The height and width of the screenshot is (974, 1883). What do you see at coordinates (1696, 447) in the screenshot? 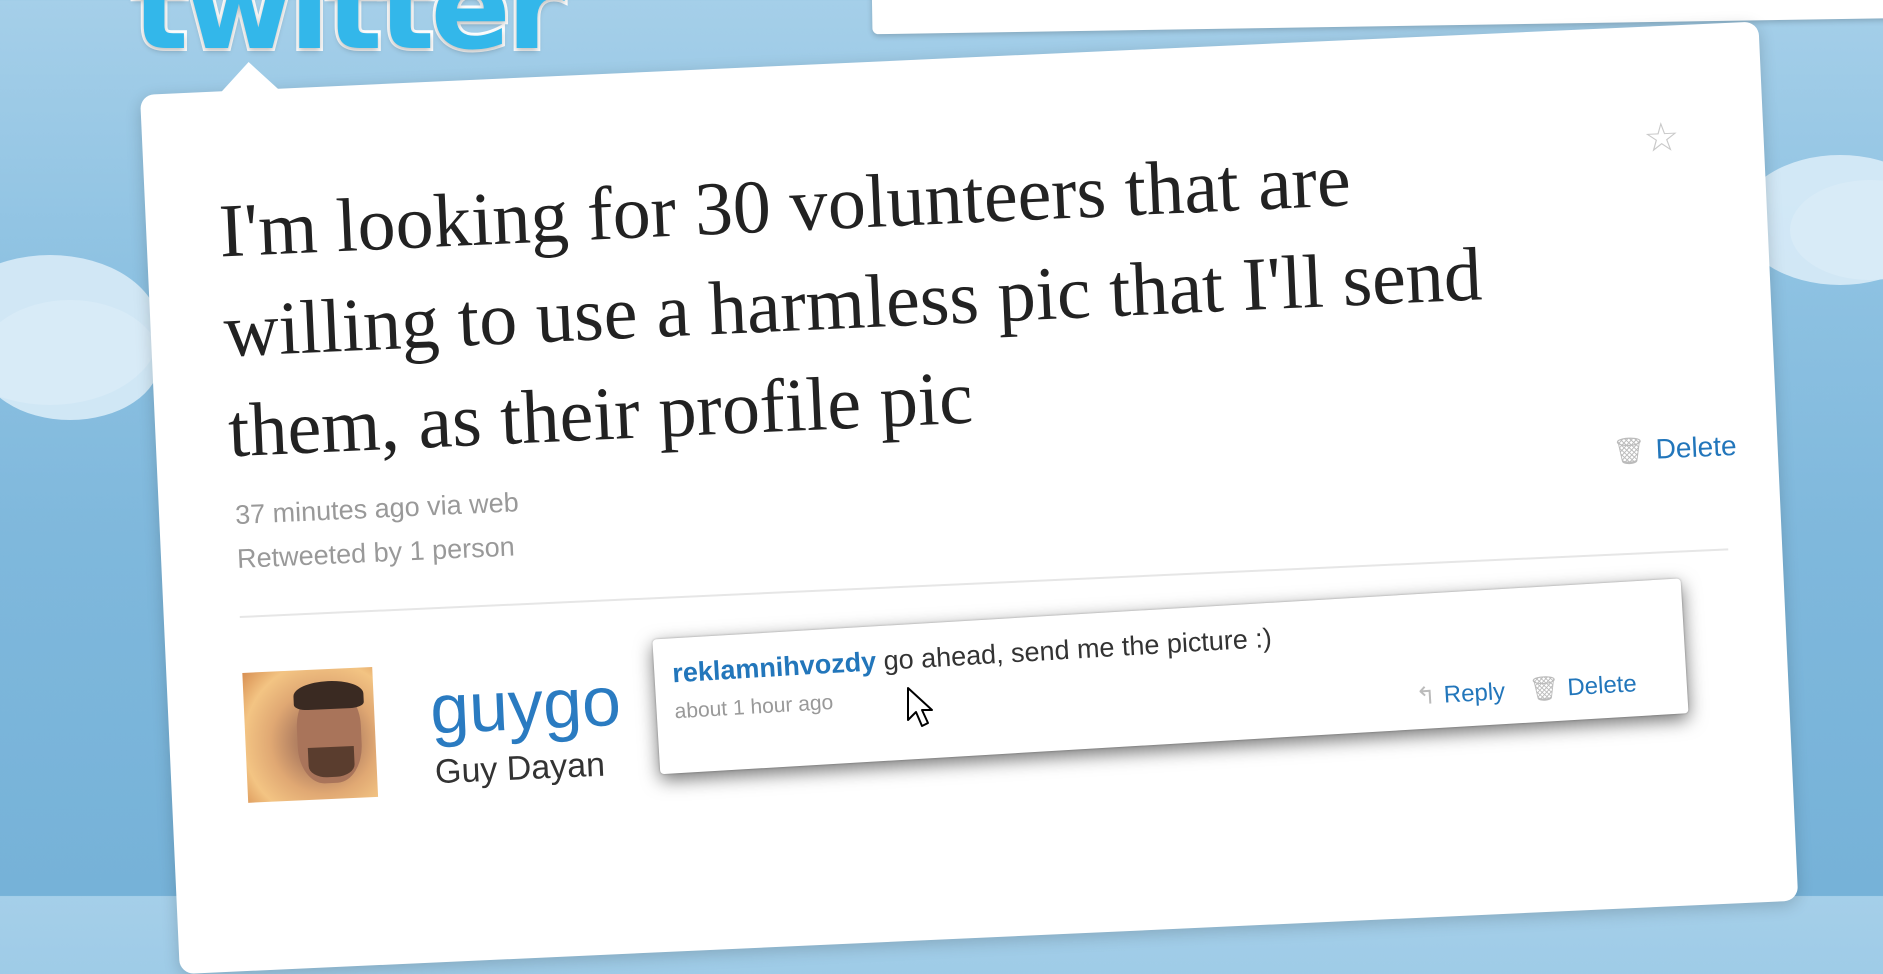
I see `tweet-delete-label: Delete` at bounding box center [1696, 447].